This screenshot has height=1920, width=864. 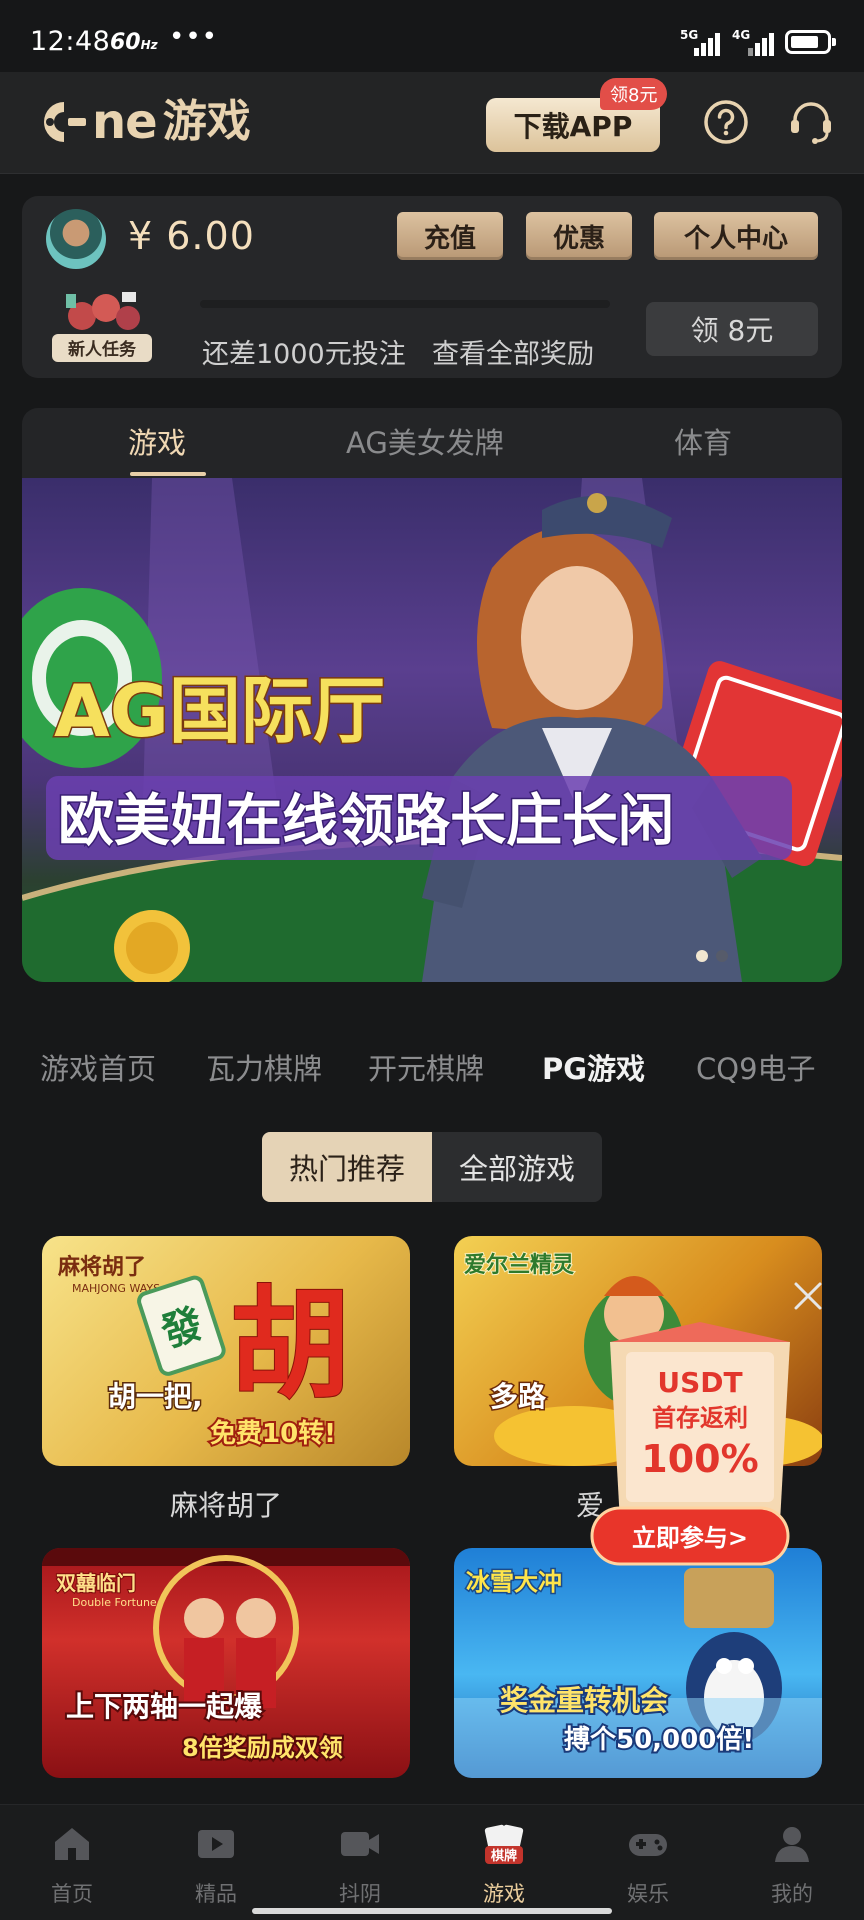 What do you see at coordinates (514, 1582) in the screenshot?
I see `game-logo-text: 冰雪大冲` at bounding box center [514, 1582].